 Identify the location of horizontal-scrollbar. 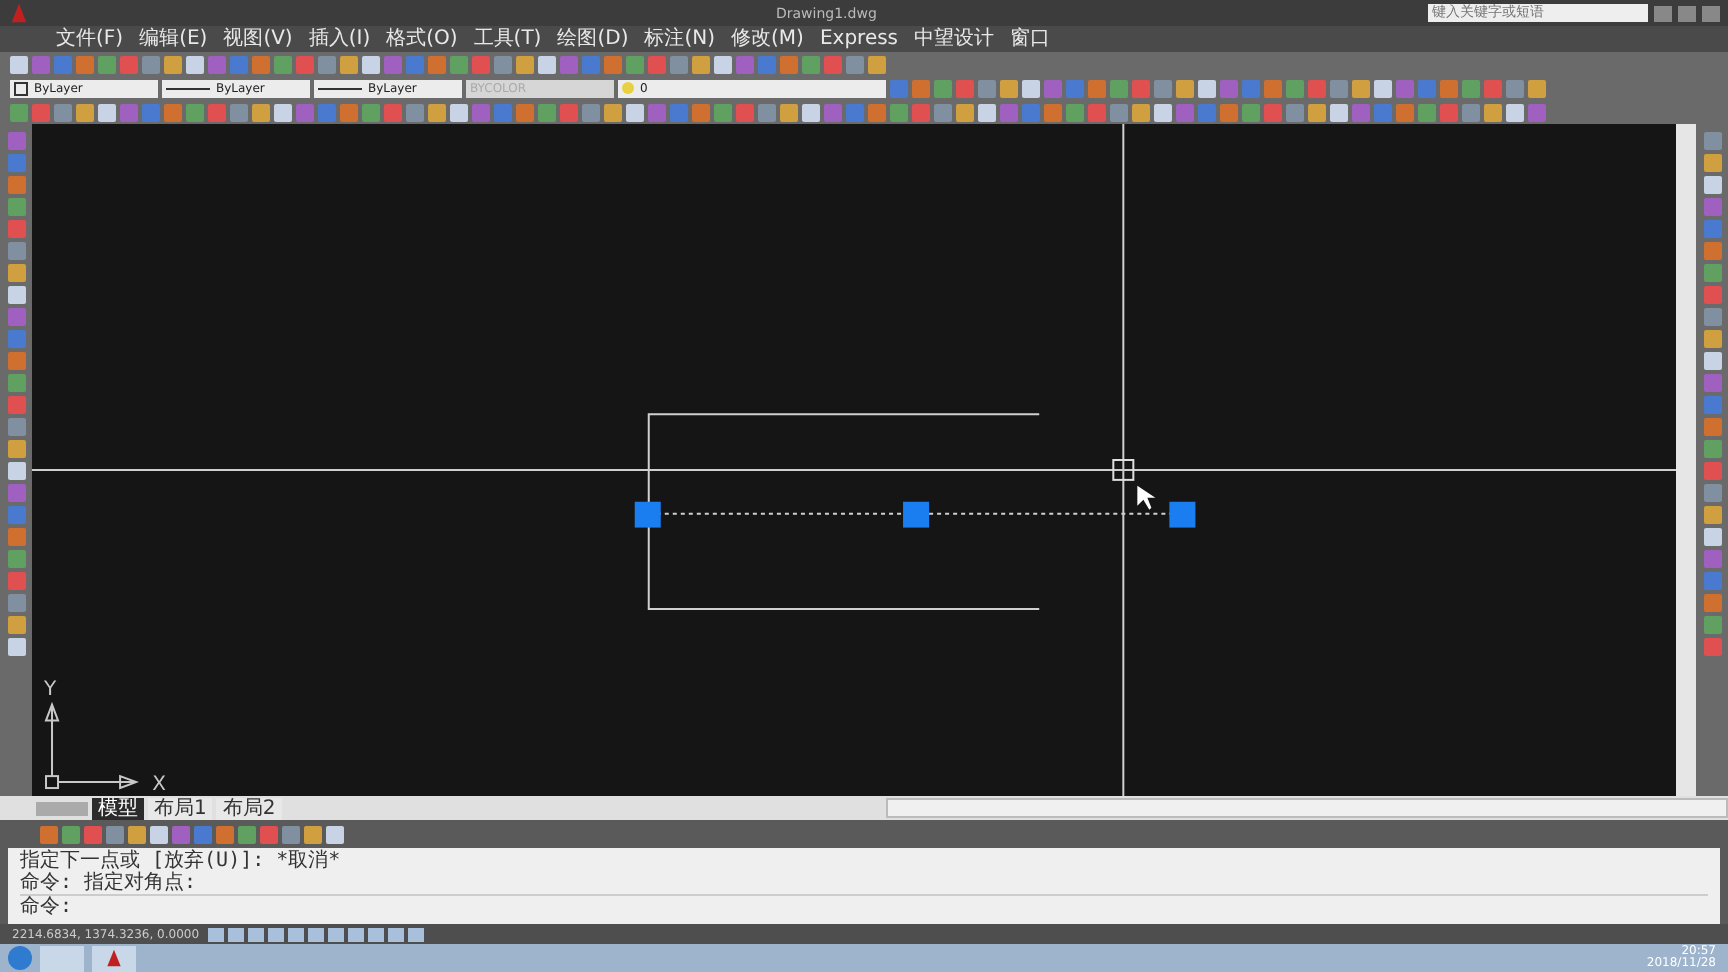
(1306, 808).